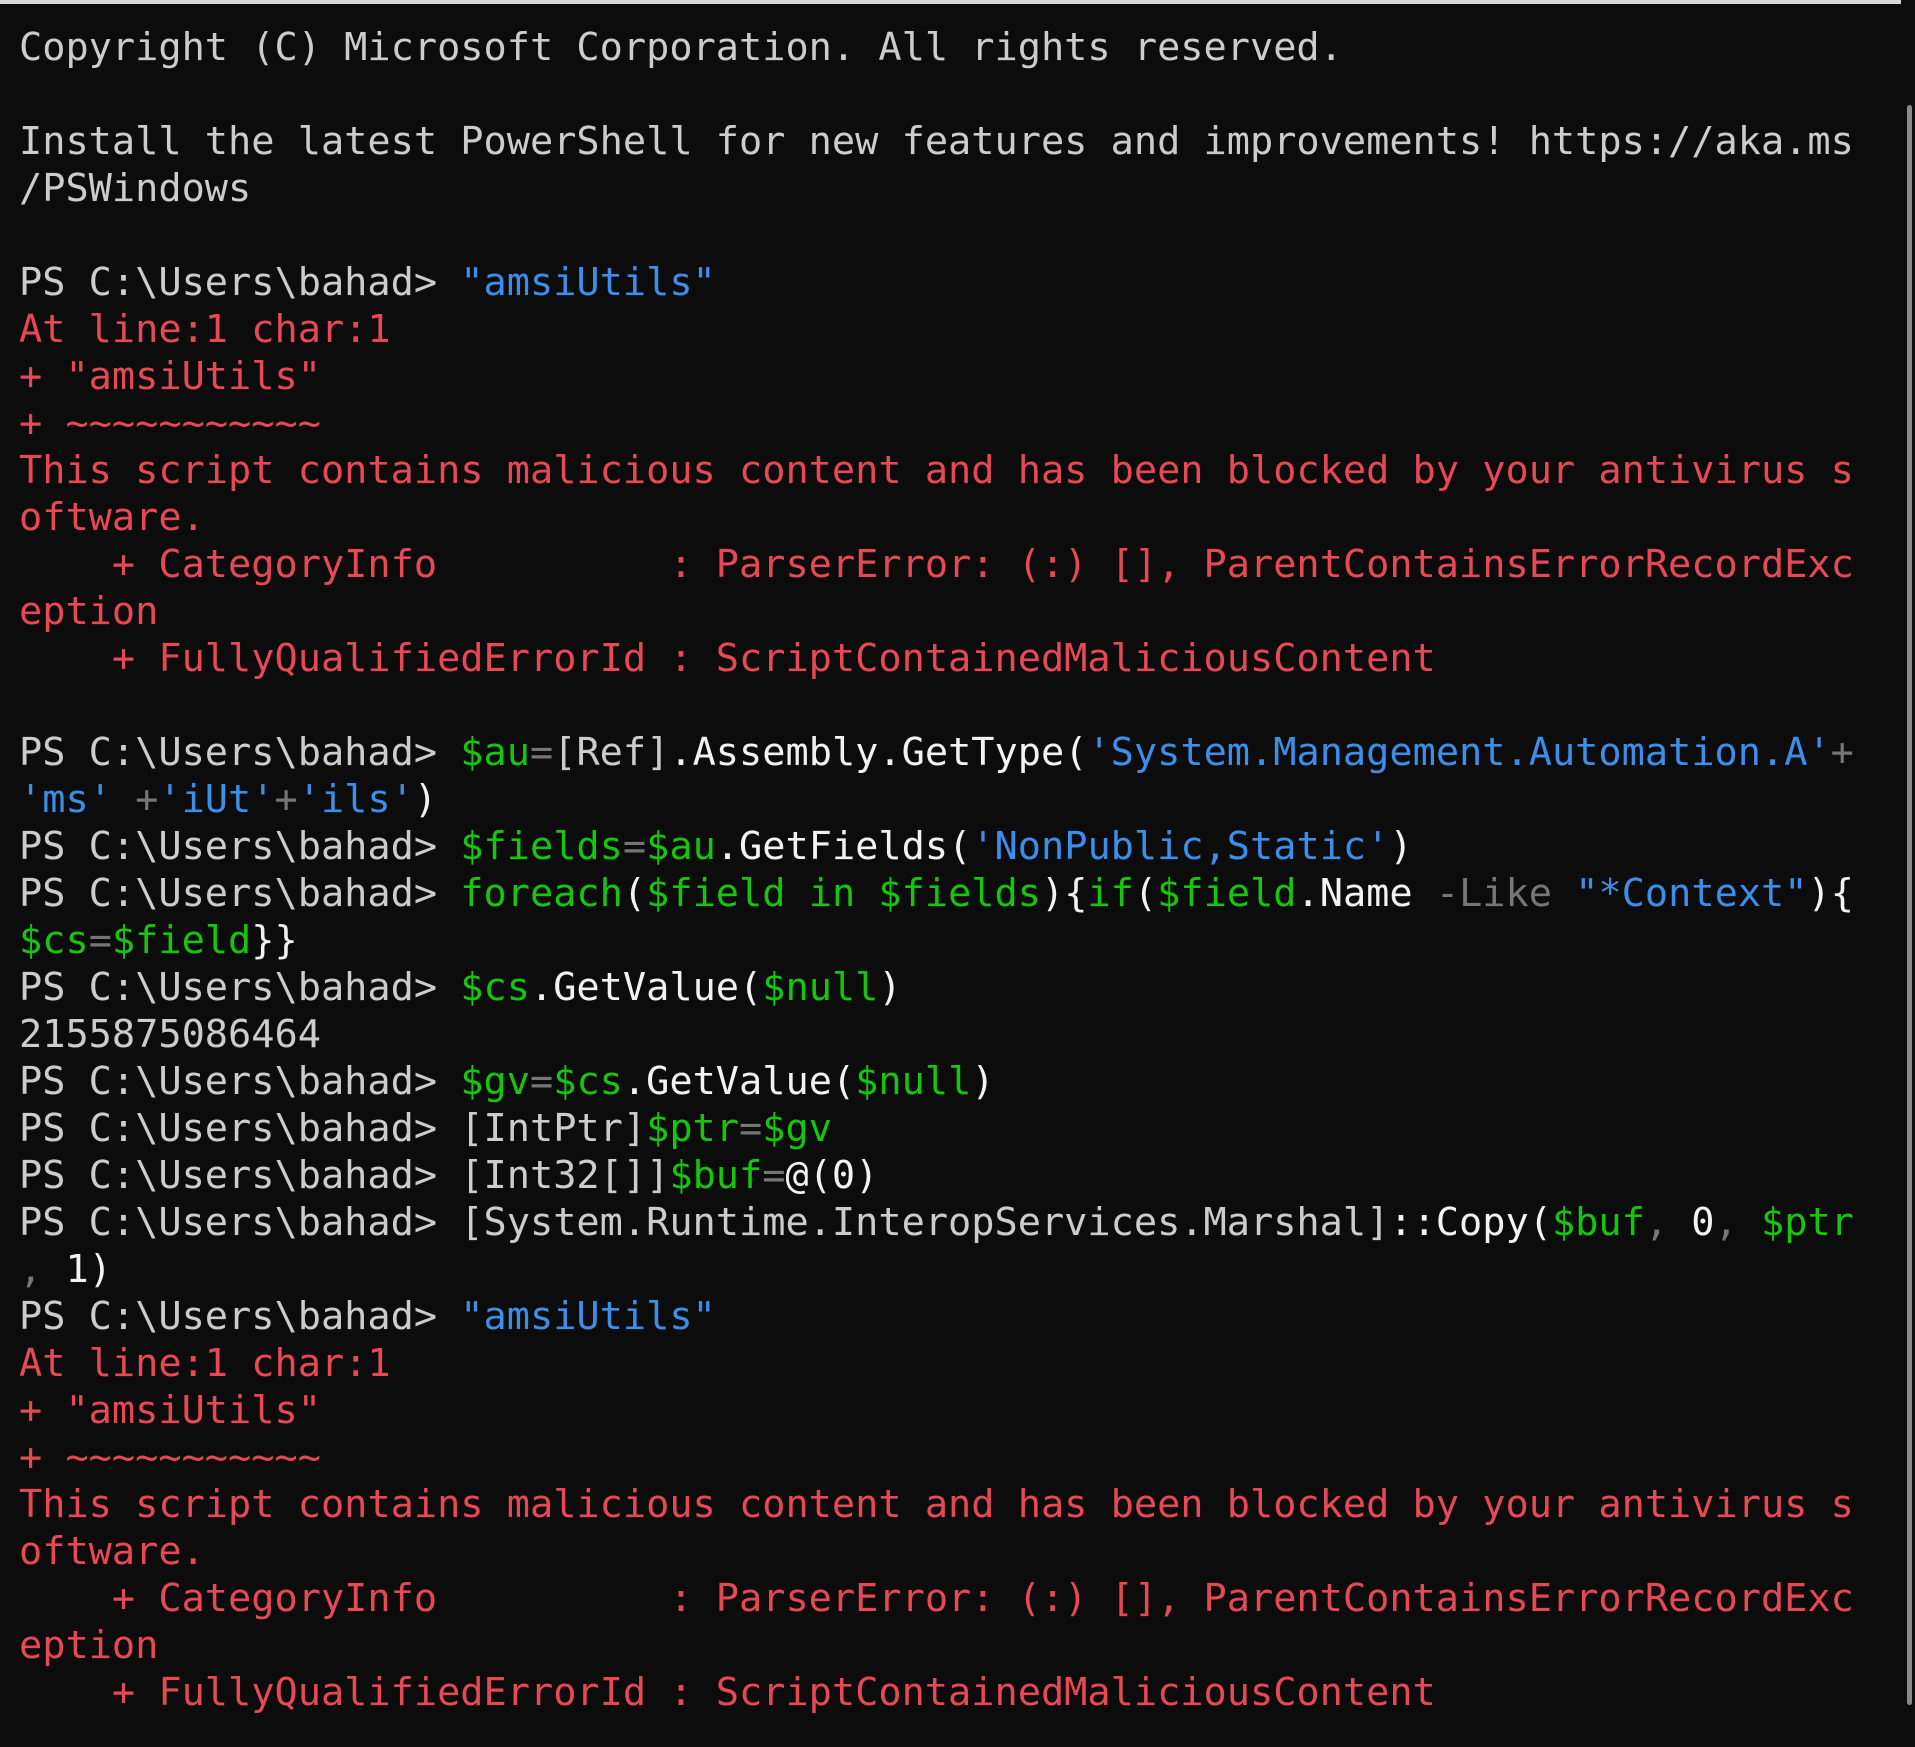  Describe the element at coordinates (355, 799) in the screenshot. I see `terminal-text-segment: 'ils'` at that location.